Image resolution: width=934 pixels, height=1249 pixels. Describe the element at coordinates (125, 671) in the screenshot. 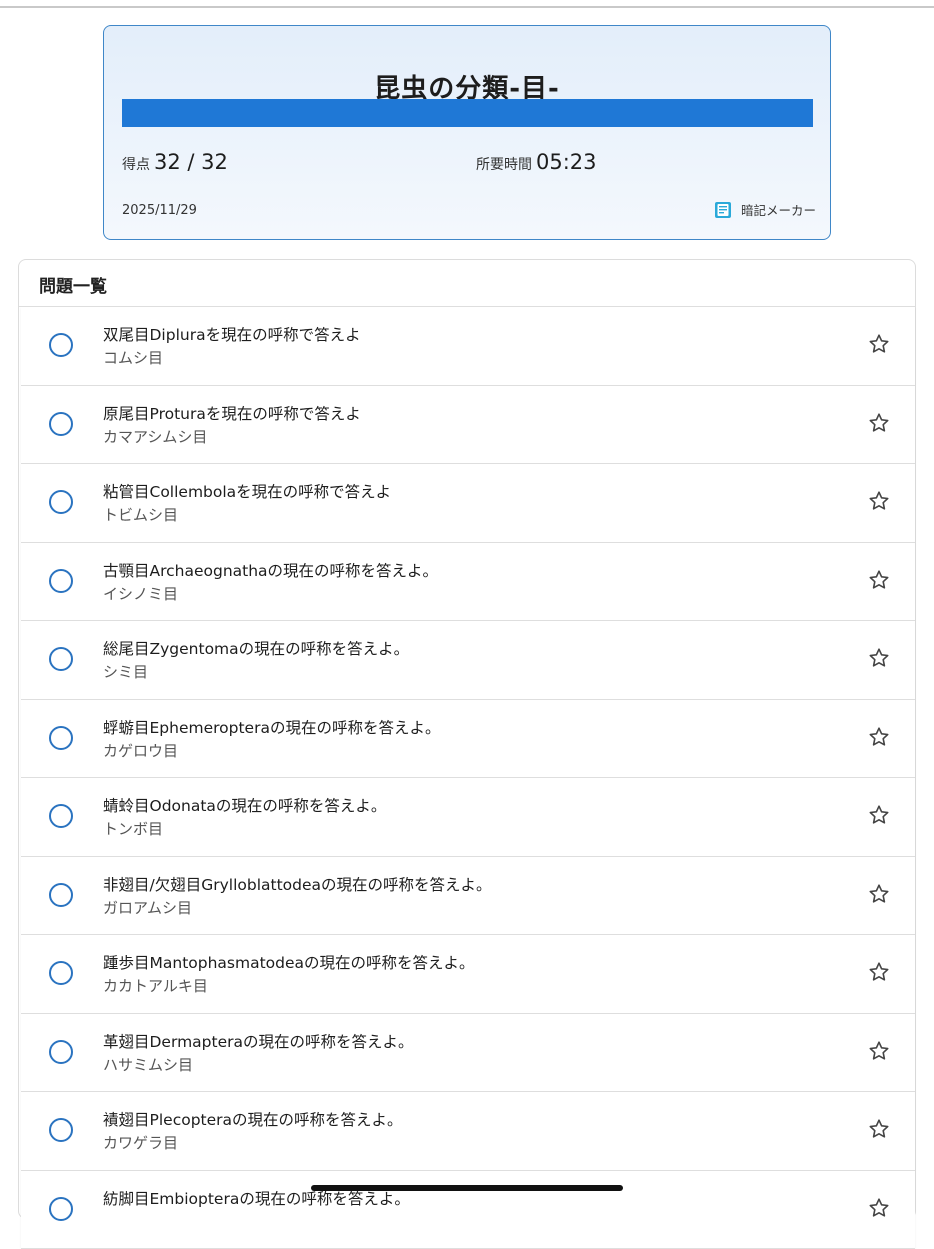

I see `answer-text: シミ目` at that location.